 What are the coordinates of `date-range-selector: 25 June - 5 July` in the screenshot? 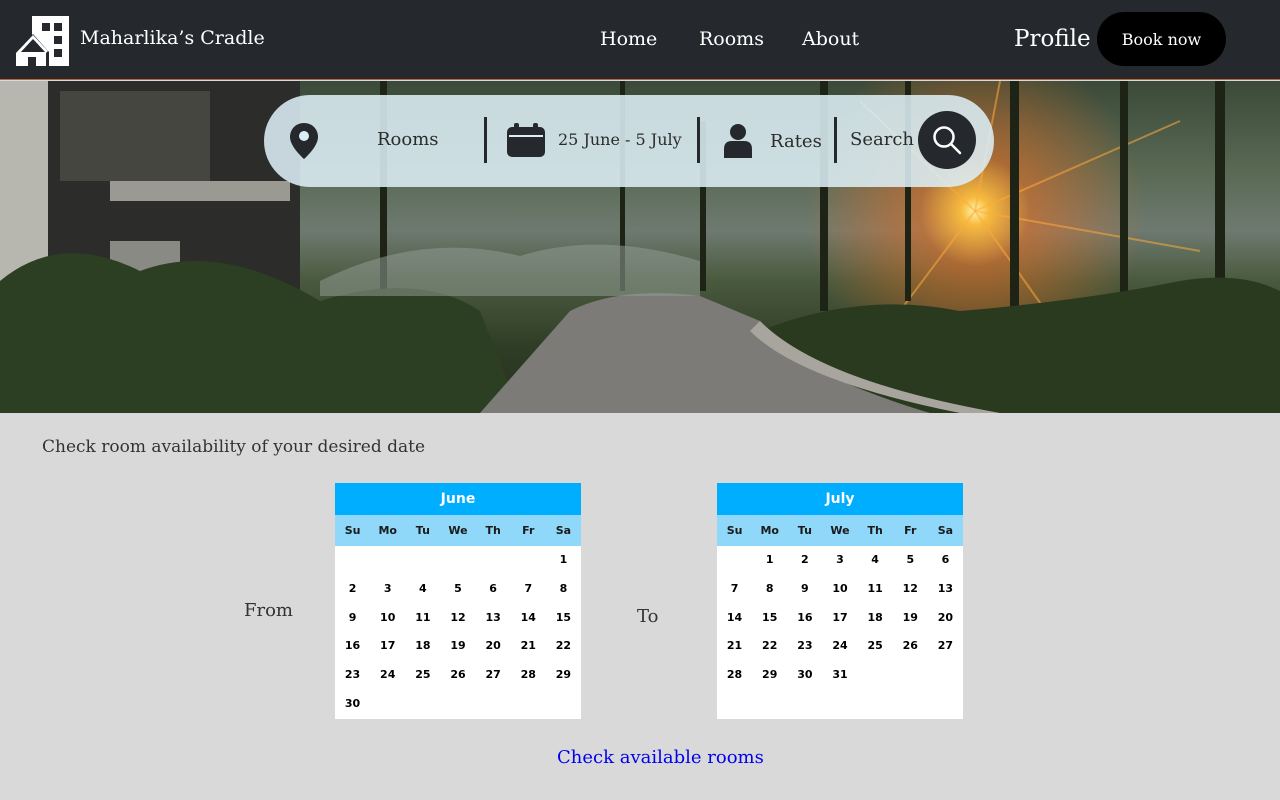 It's located at (620, 139).